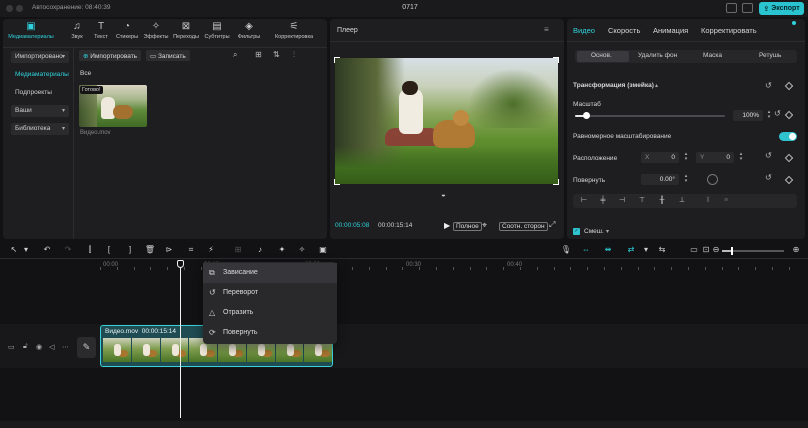  Describe the element at coordinates (656, 85) in the screenshot. I see `chevron-up-icon: ▴` at that location.